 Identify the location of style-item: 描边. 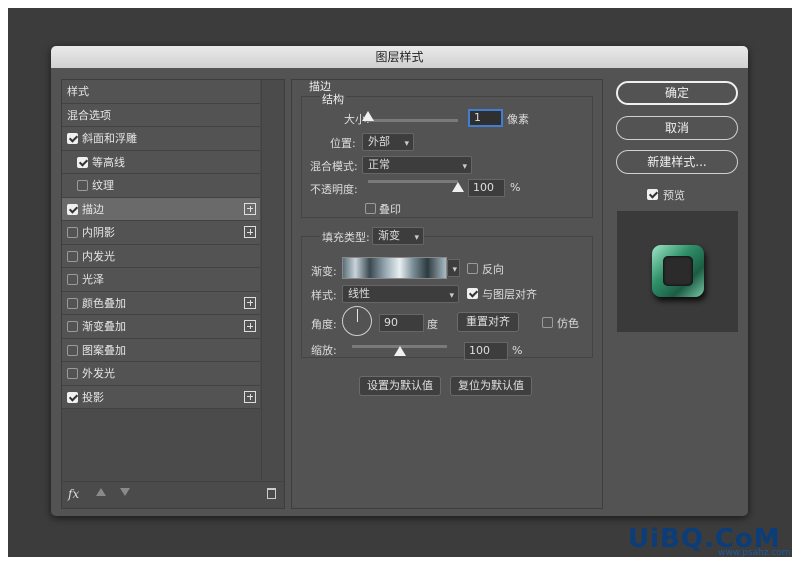
(161, 209).